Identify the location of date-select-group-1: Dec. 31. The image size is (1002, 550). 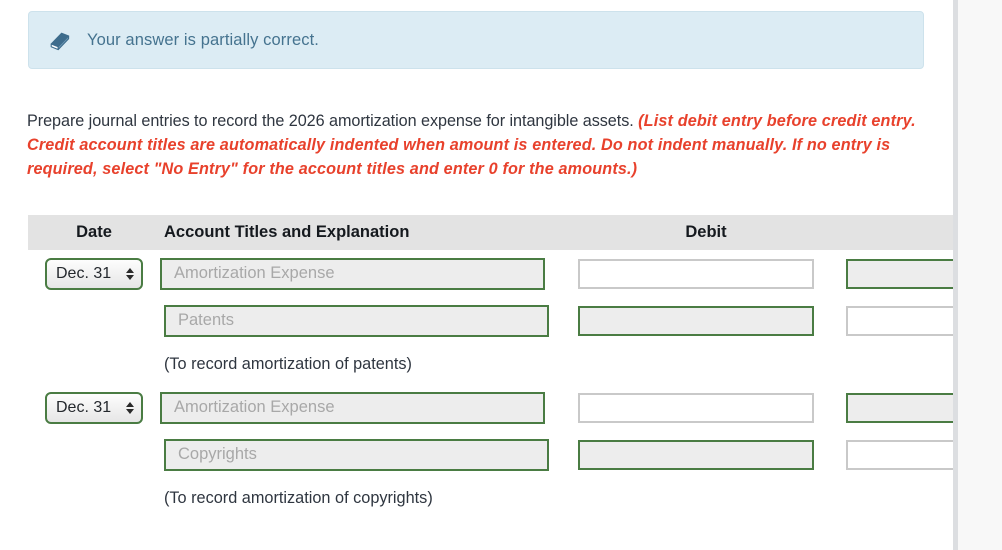
(94, 273).